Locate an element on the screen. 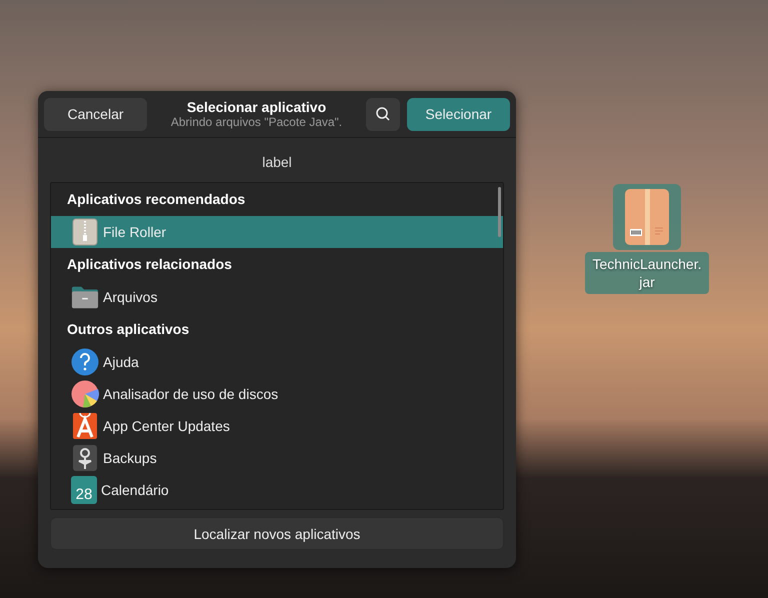  question-mark-icon is located at coordinates (85, 362).